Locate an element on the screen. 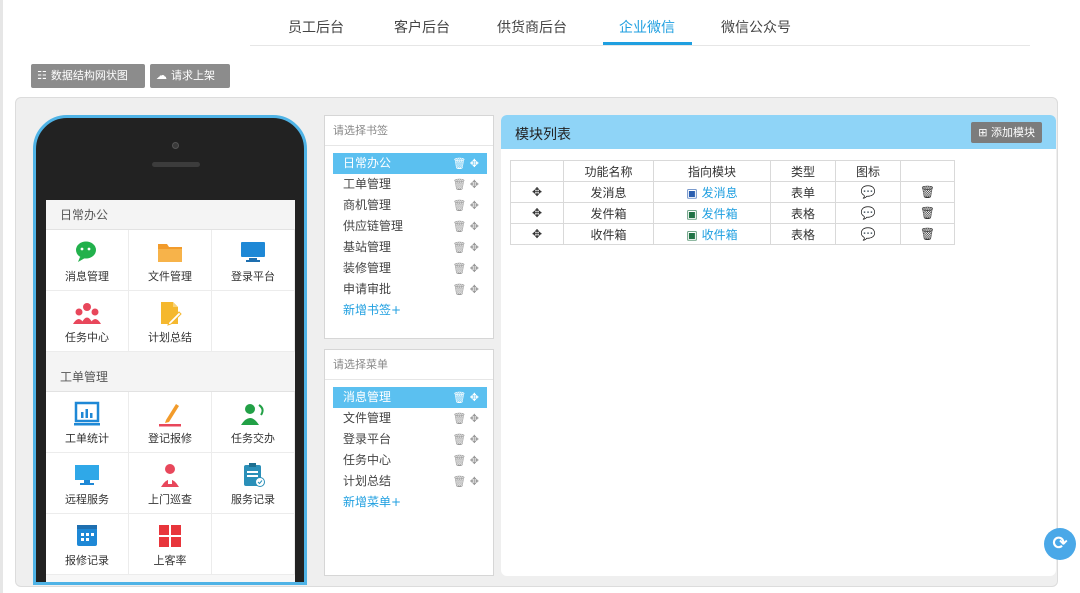  tab-customer-backend: 客户后台 is located at coordinates (422, 27).